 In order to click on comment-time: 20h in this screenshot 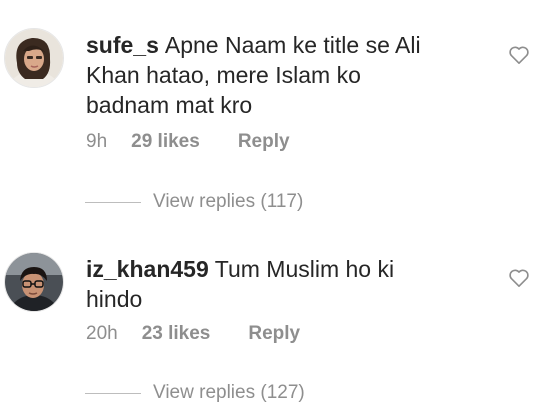, I will do `click(102, 333)`.